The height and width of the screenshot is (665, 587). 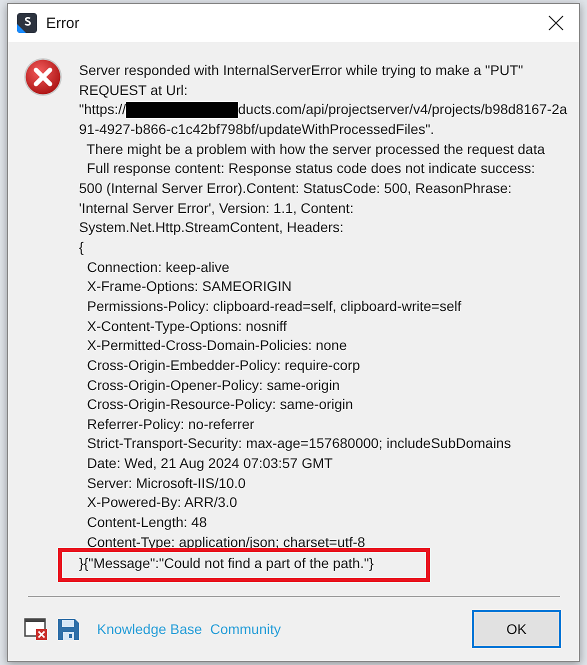 I want to click on header-line: Strict-Transport-Security: max-age=157680000; includeSubDomains, so click(x=299, y=444).